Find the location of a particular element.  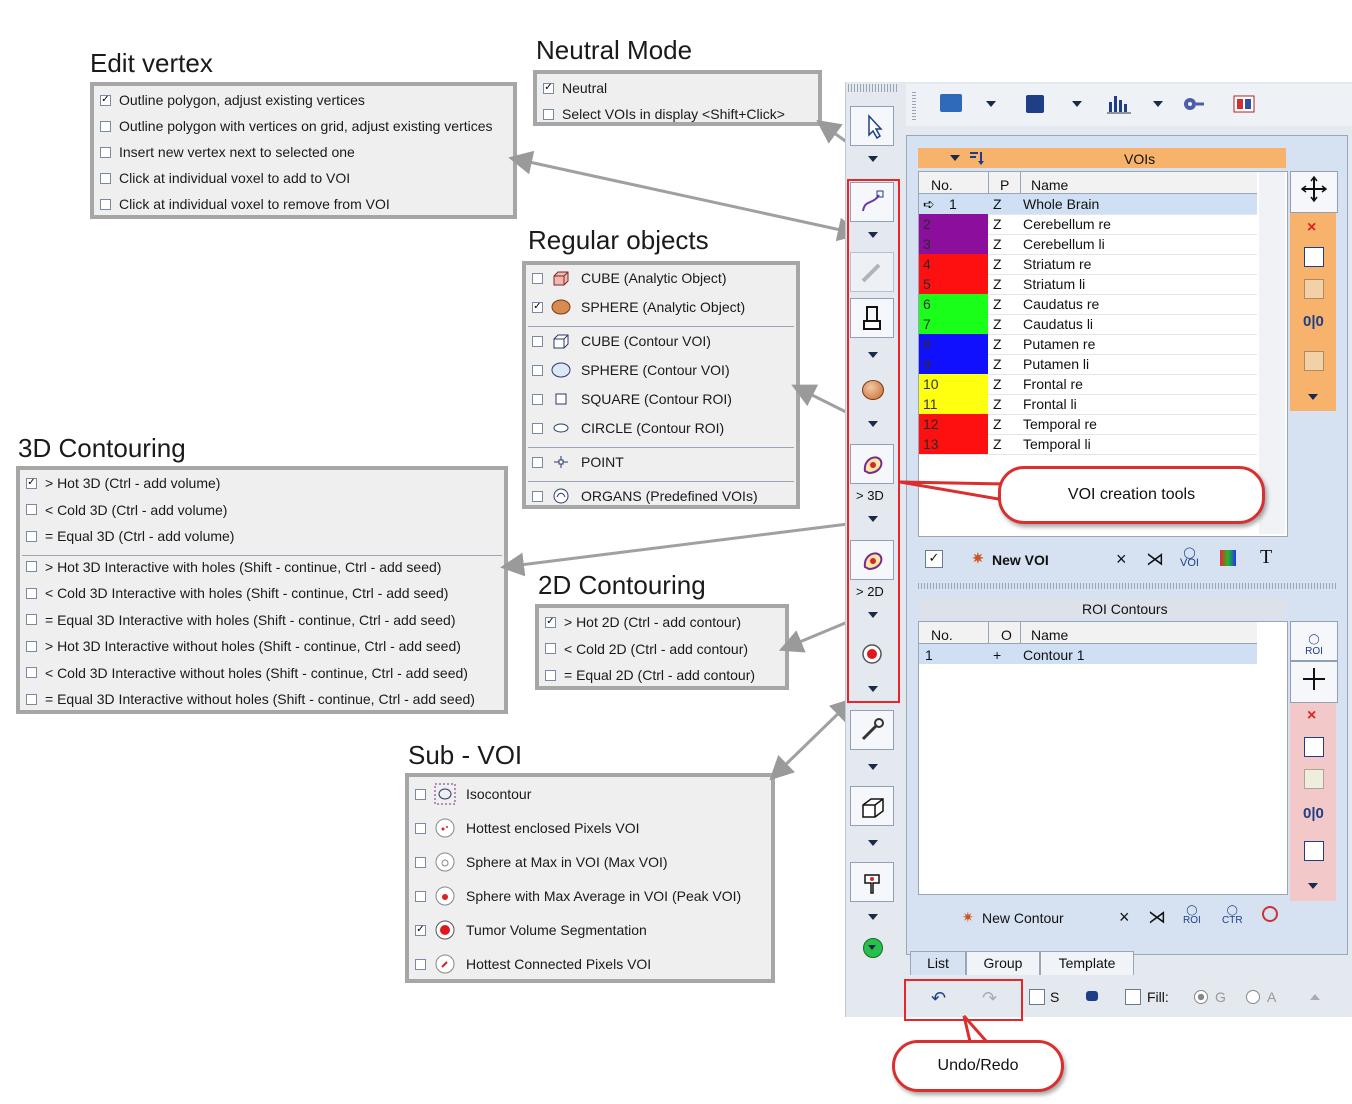

roi-properties-icon: ◯ ROI is located at coordinates (1192, 916).